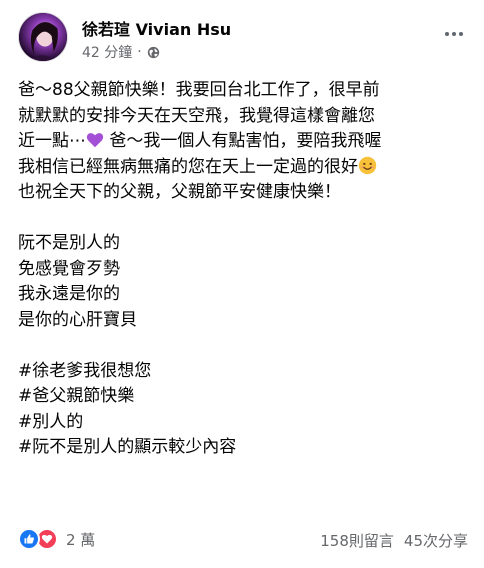  Describe the element at coordinates (156, 28) in the screenshot. I see `author-name: 徐若瑄 Vivian Hsu` at that location.